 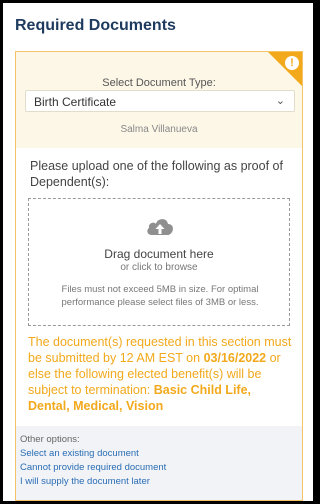 I want to click on other-options-label: Other options:, so click(x=50, y=439).